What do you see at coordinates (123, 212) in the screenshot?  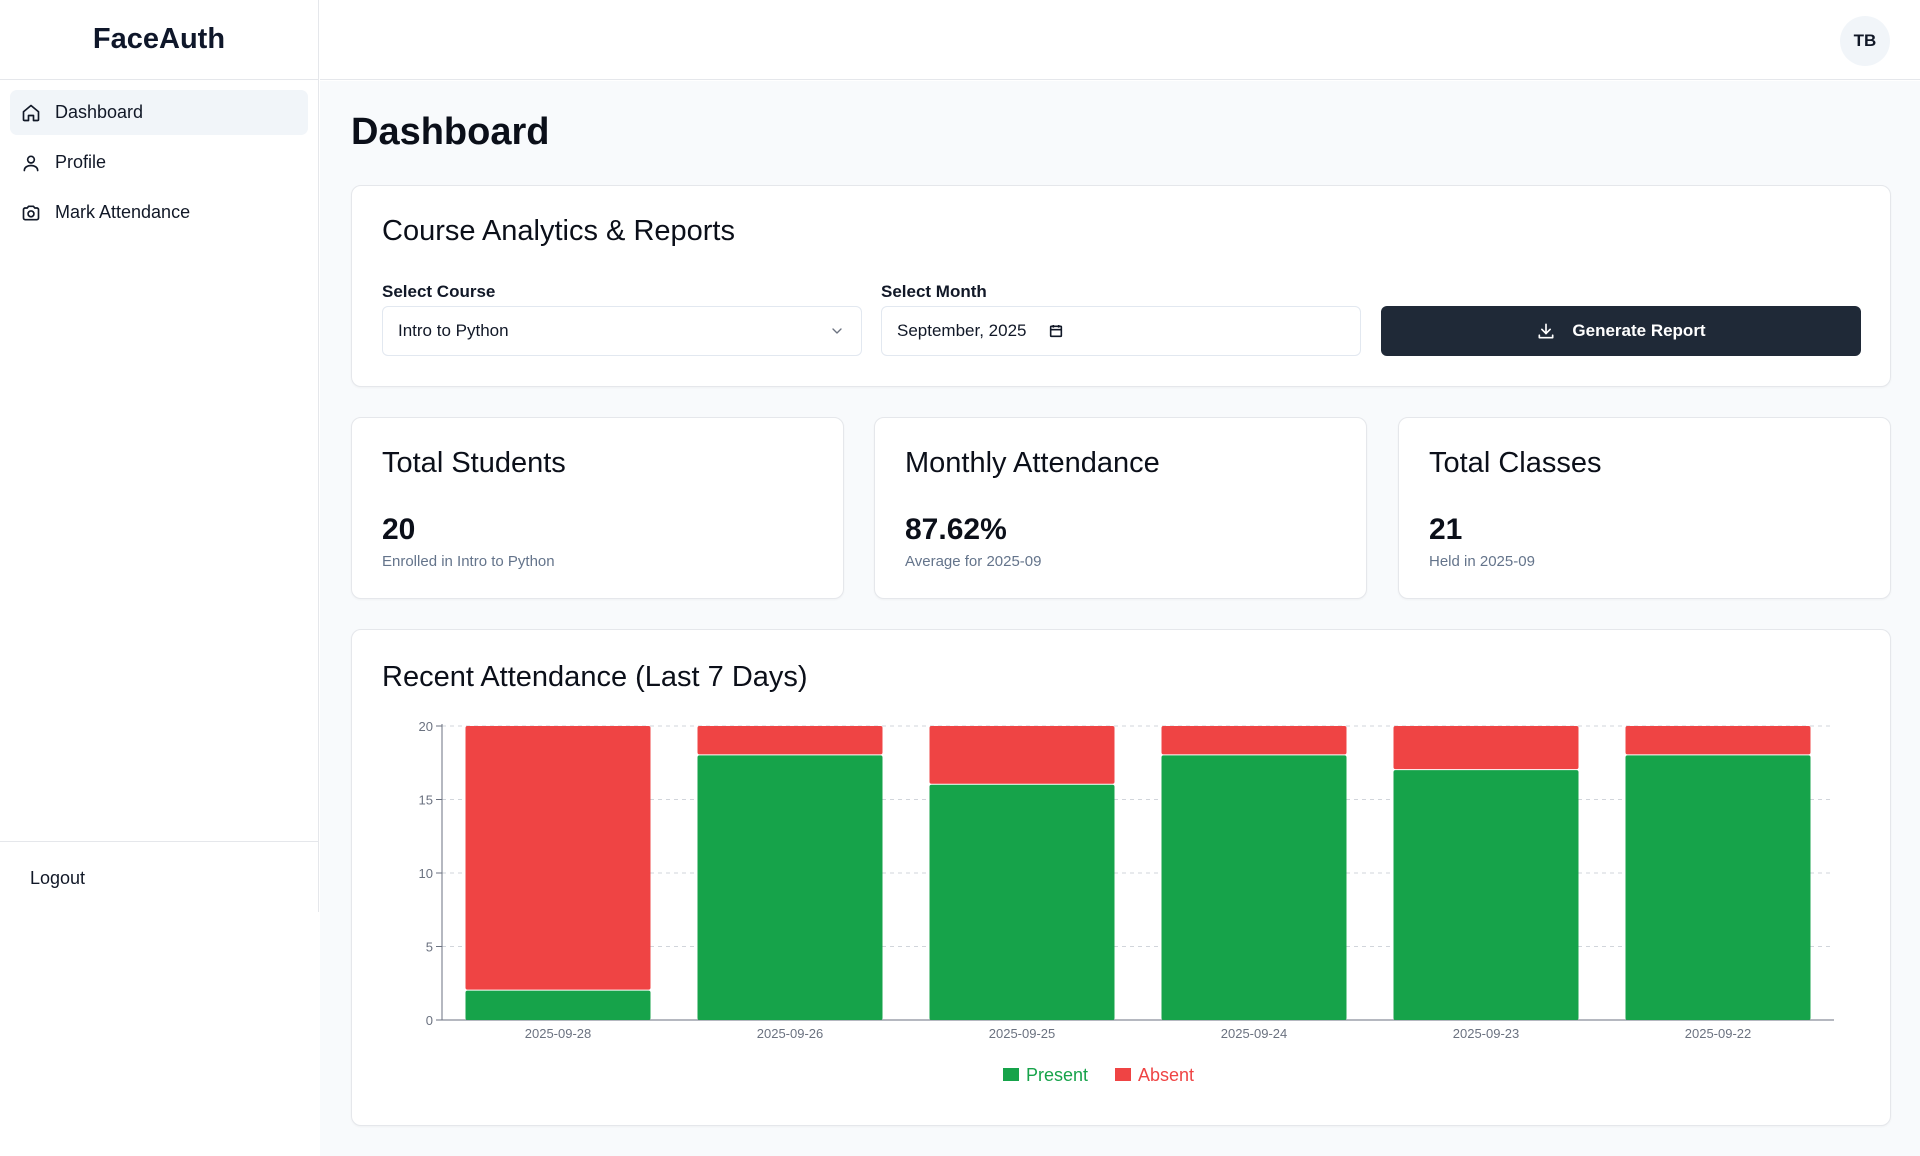 I see `sidebar-item-label: Mark Attendance` at bounding box center [123, 212].